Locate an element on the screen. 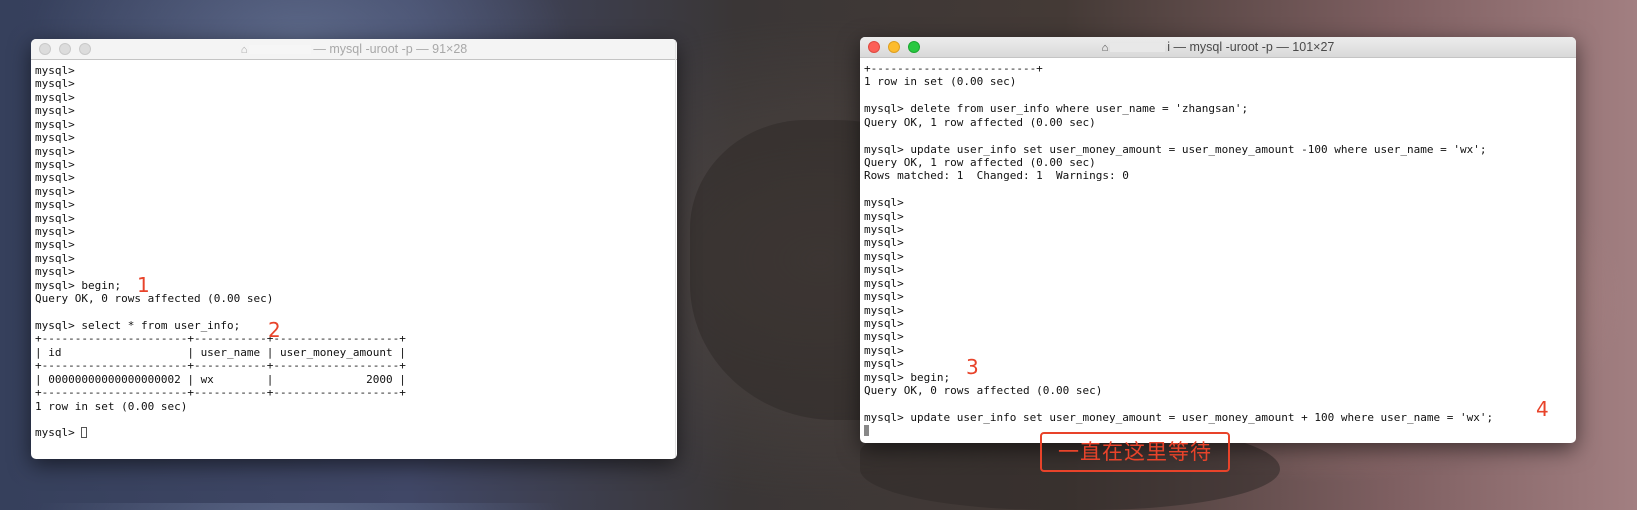  titlebar: ⌂ — mysql -uroot -p — 91×28 is located at coordinates (354, 49).